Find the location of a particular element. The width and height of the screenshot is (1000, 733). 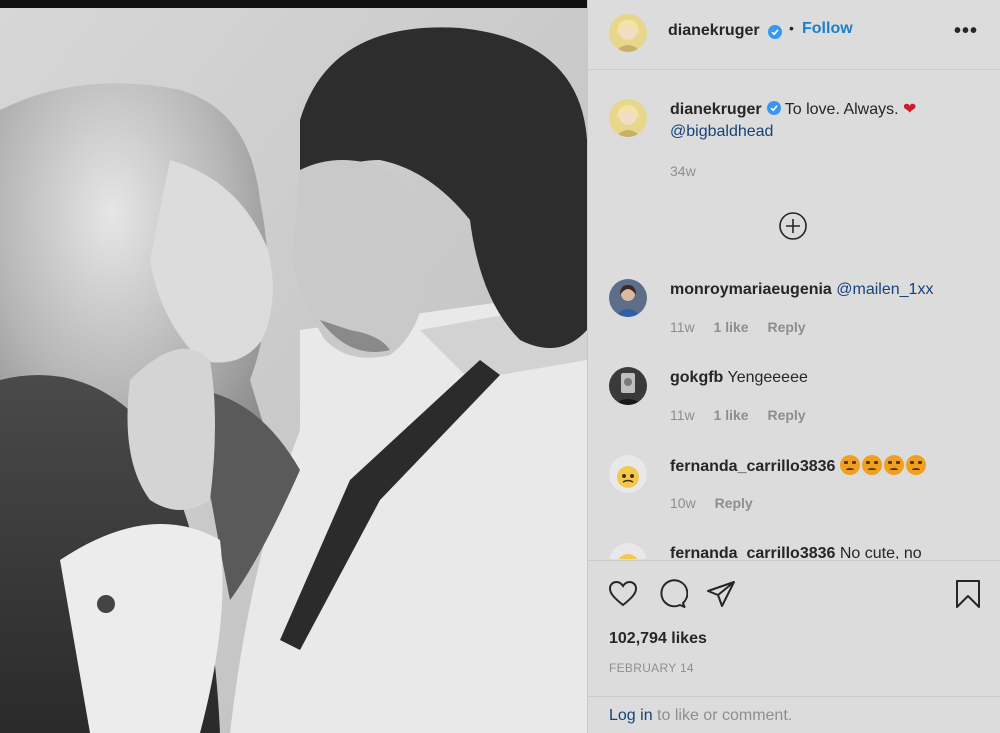

comment-time: 10w is located at coordinates (683, 503).